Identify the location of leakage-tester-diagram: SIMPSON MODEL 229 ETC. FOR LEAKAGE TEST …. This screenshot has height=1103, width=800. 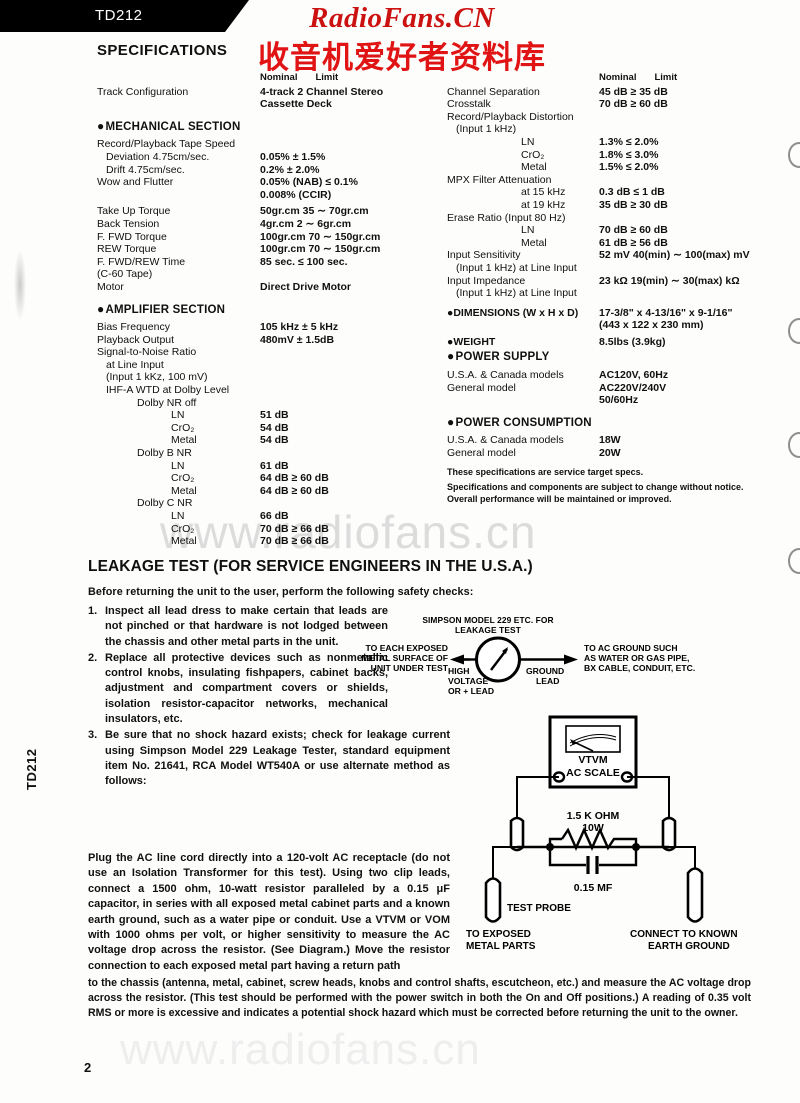
(528, 655).